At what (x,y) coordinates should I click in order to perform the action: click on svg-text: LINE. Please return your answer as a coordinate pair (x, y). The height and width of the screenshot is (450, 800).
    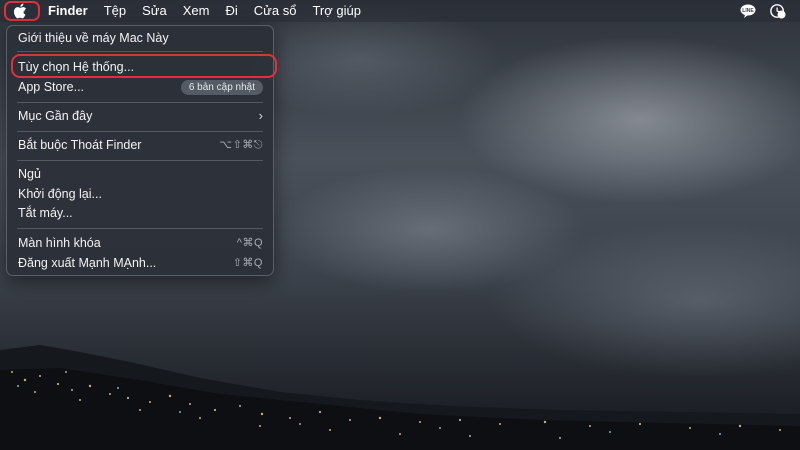
    Looking at the image, I should click on (748, 11).